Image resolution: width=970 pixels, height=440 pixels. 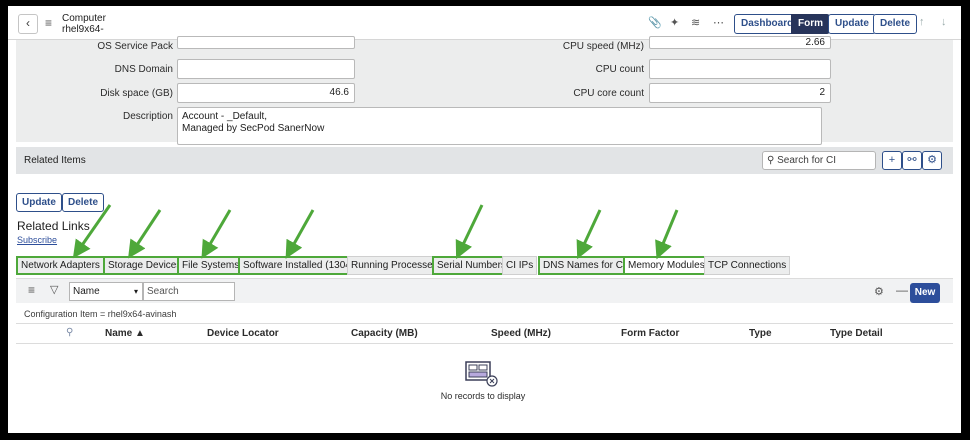 I want to click on arrow-down-icon: ↓, so click(x=944, y=22).